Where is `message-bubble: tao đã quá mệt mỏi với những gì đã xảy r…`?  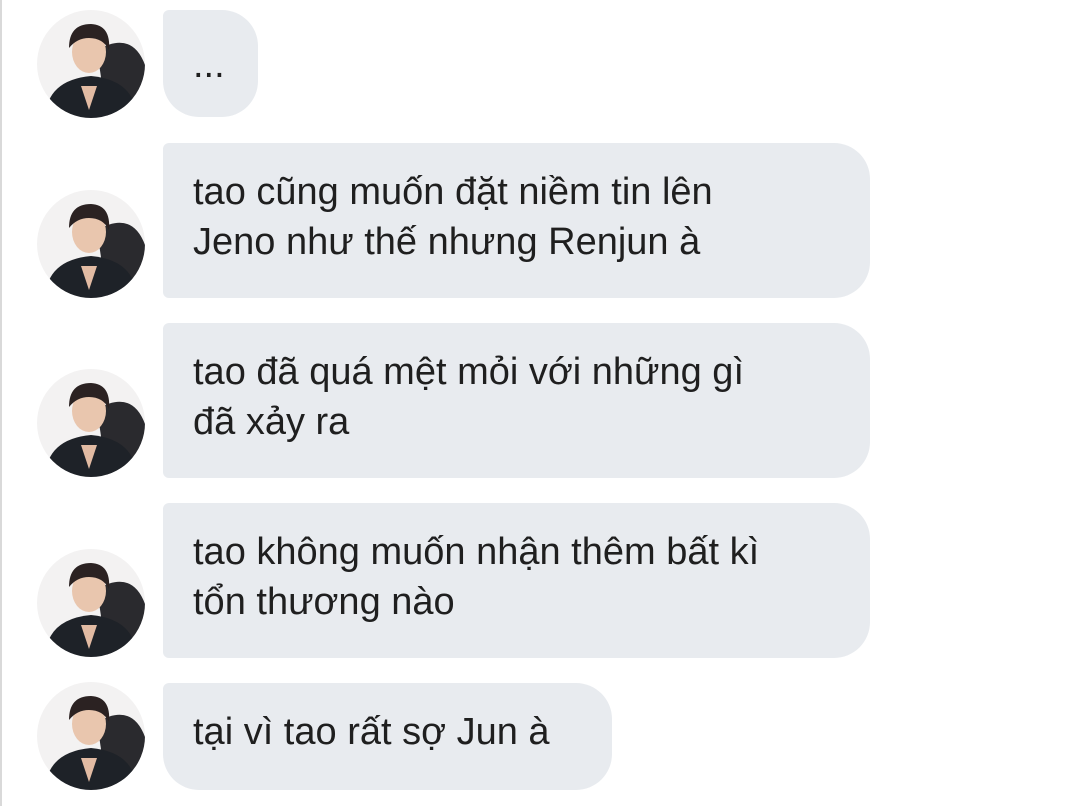 message-bubble: tao đã quá mệt mỏi với những gì đã xảy r… is located at coordinates (516, 400).